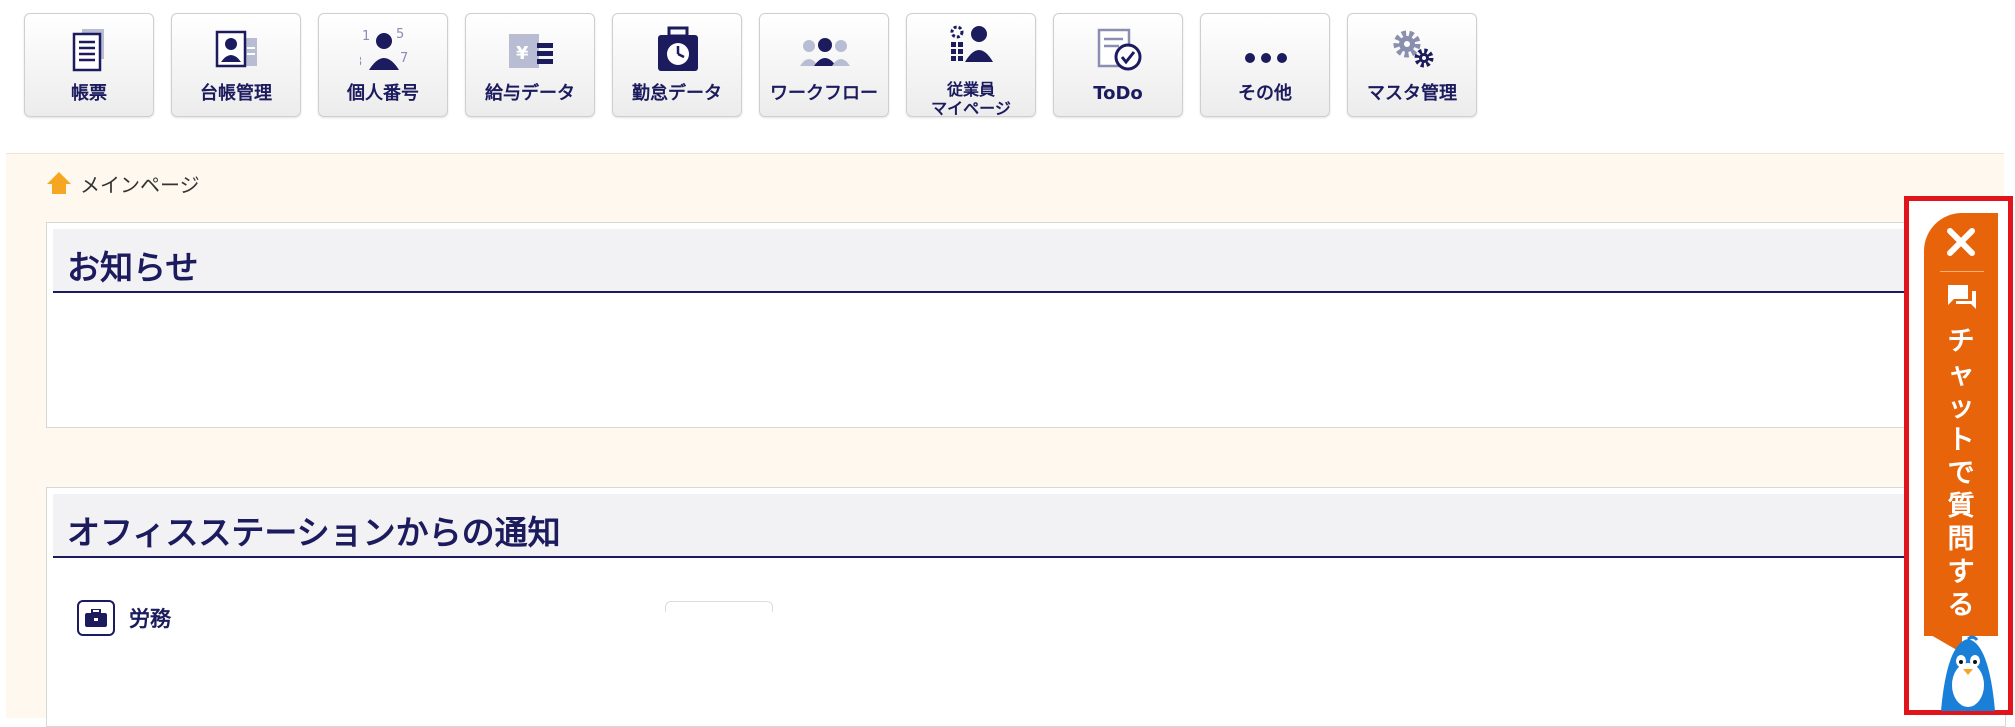 The height and width of the screenshot is (727, 2015). I want to click on gears-icon, so click(1413, 49).